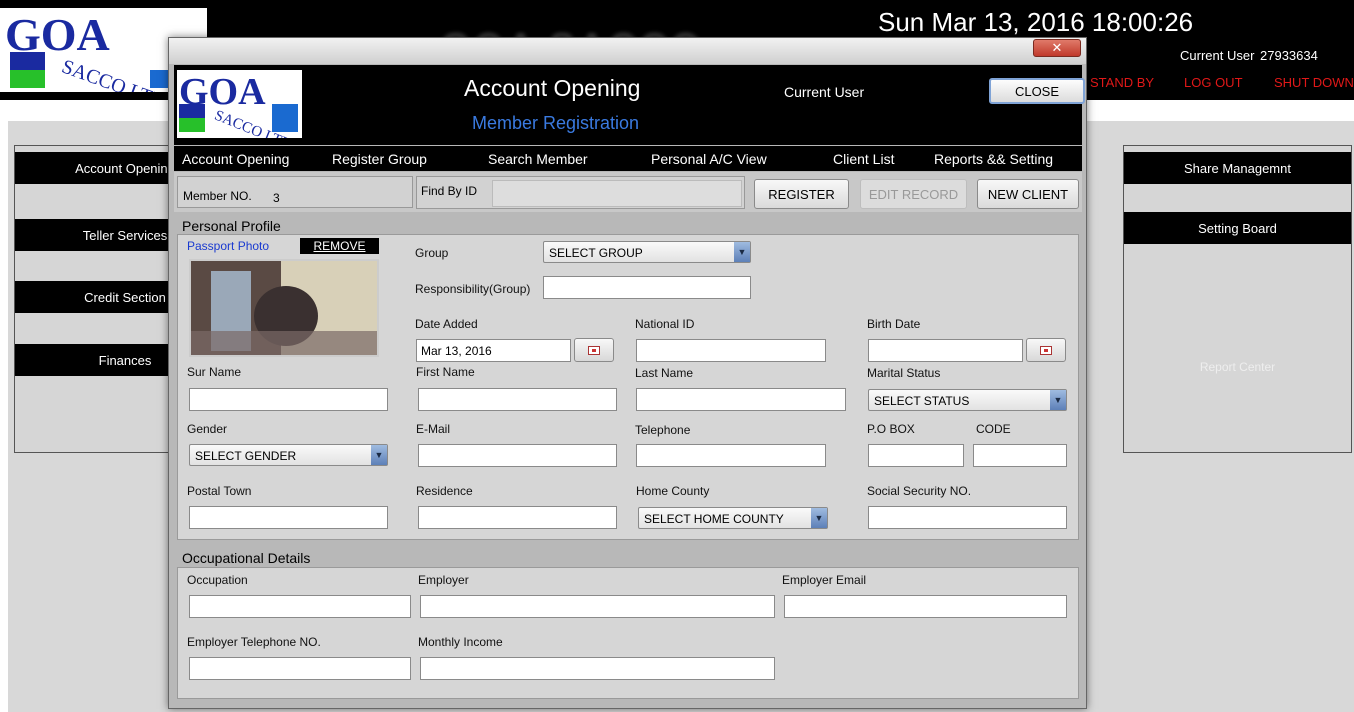 The height and width of the screenshot is (712, 1354). What do you see at coordinates (597, 606) in the screenshot?
I see `employer-input` at bounding box center [597, 606].